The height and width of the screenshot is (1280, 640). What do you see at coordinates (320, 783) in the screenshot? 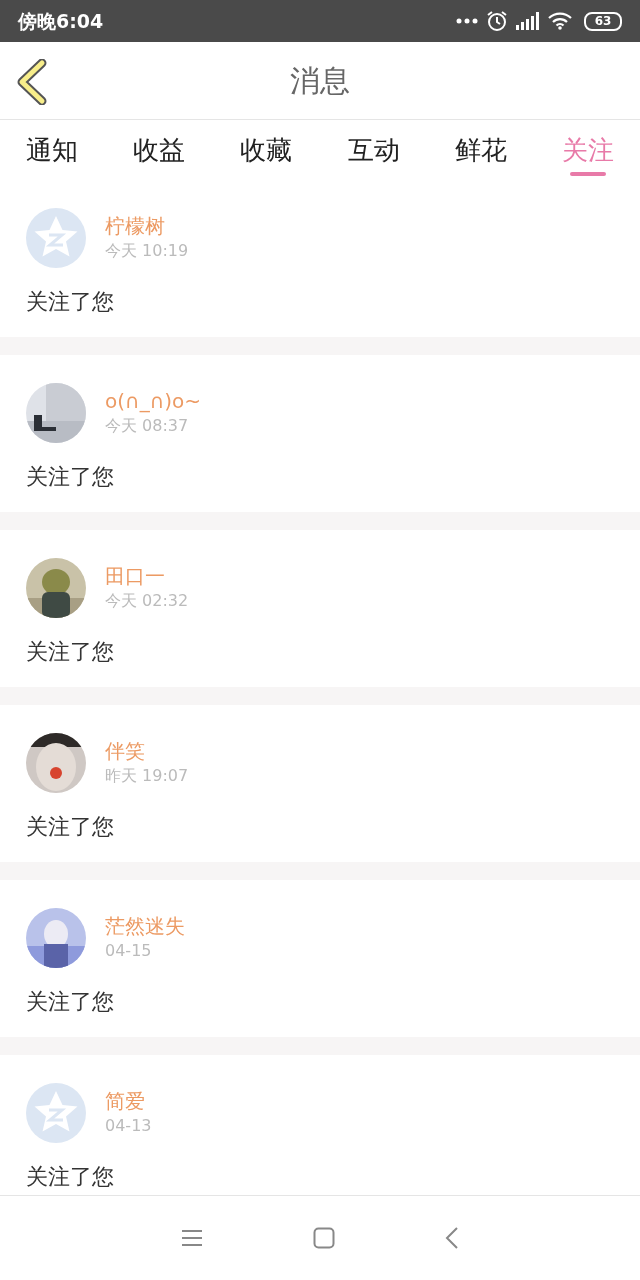
I see `message-card: 伴笑 昨天 19:07 关注了您` at bounding box center [320, 783].